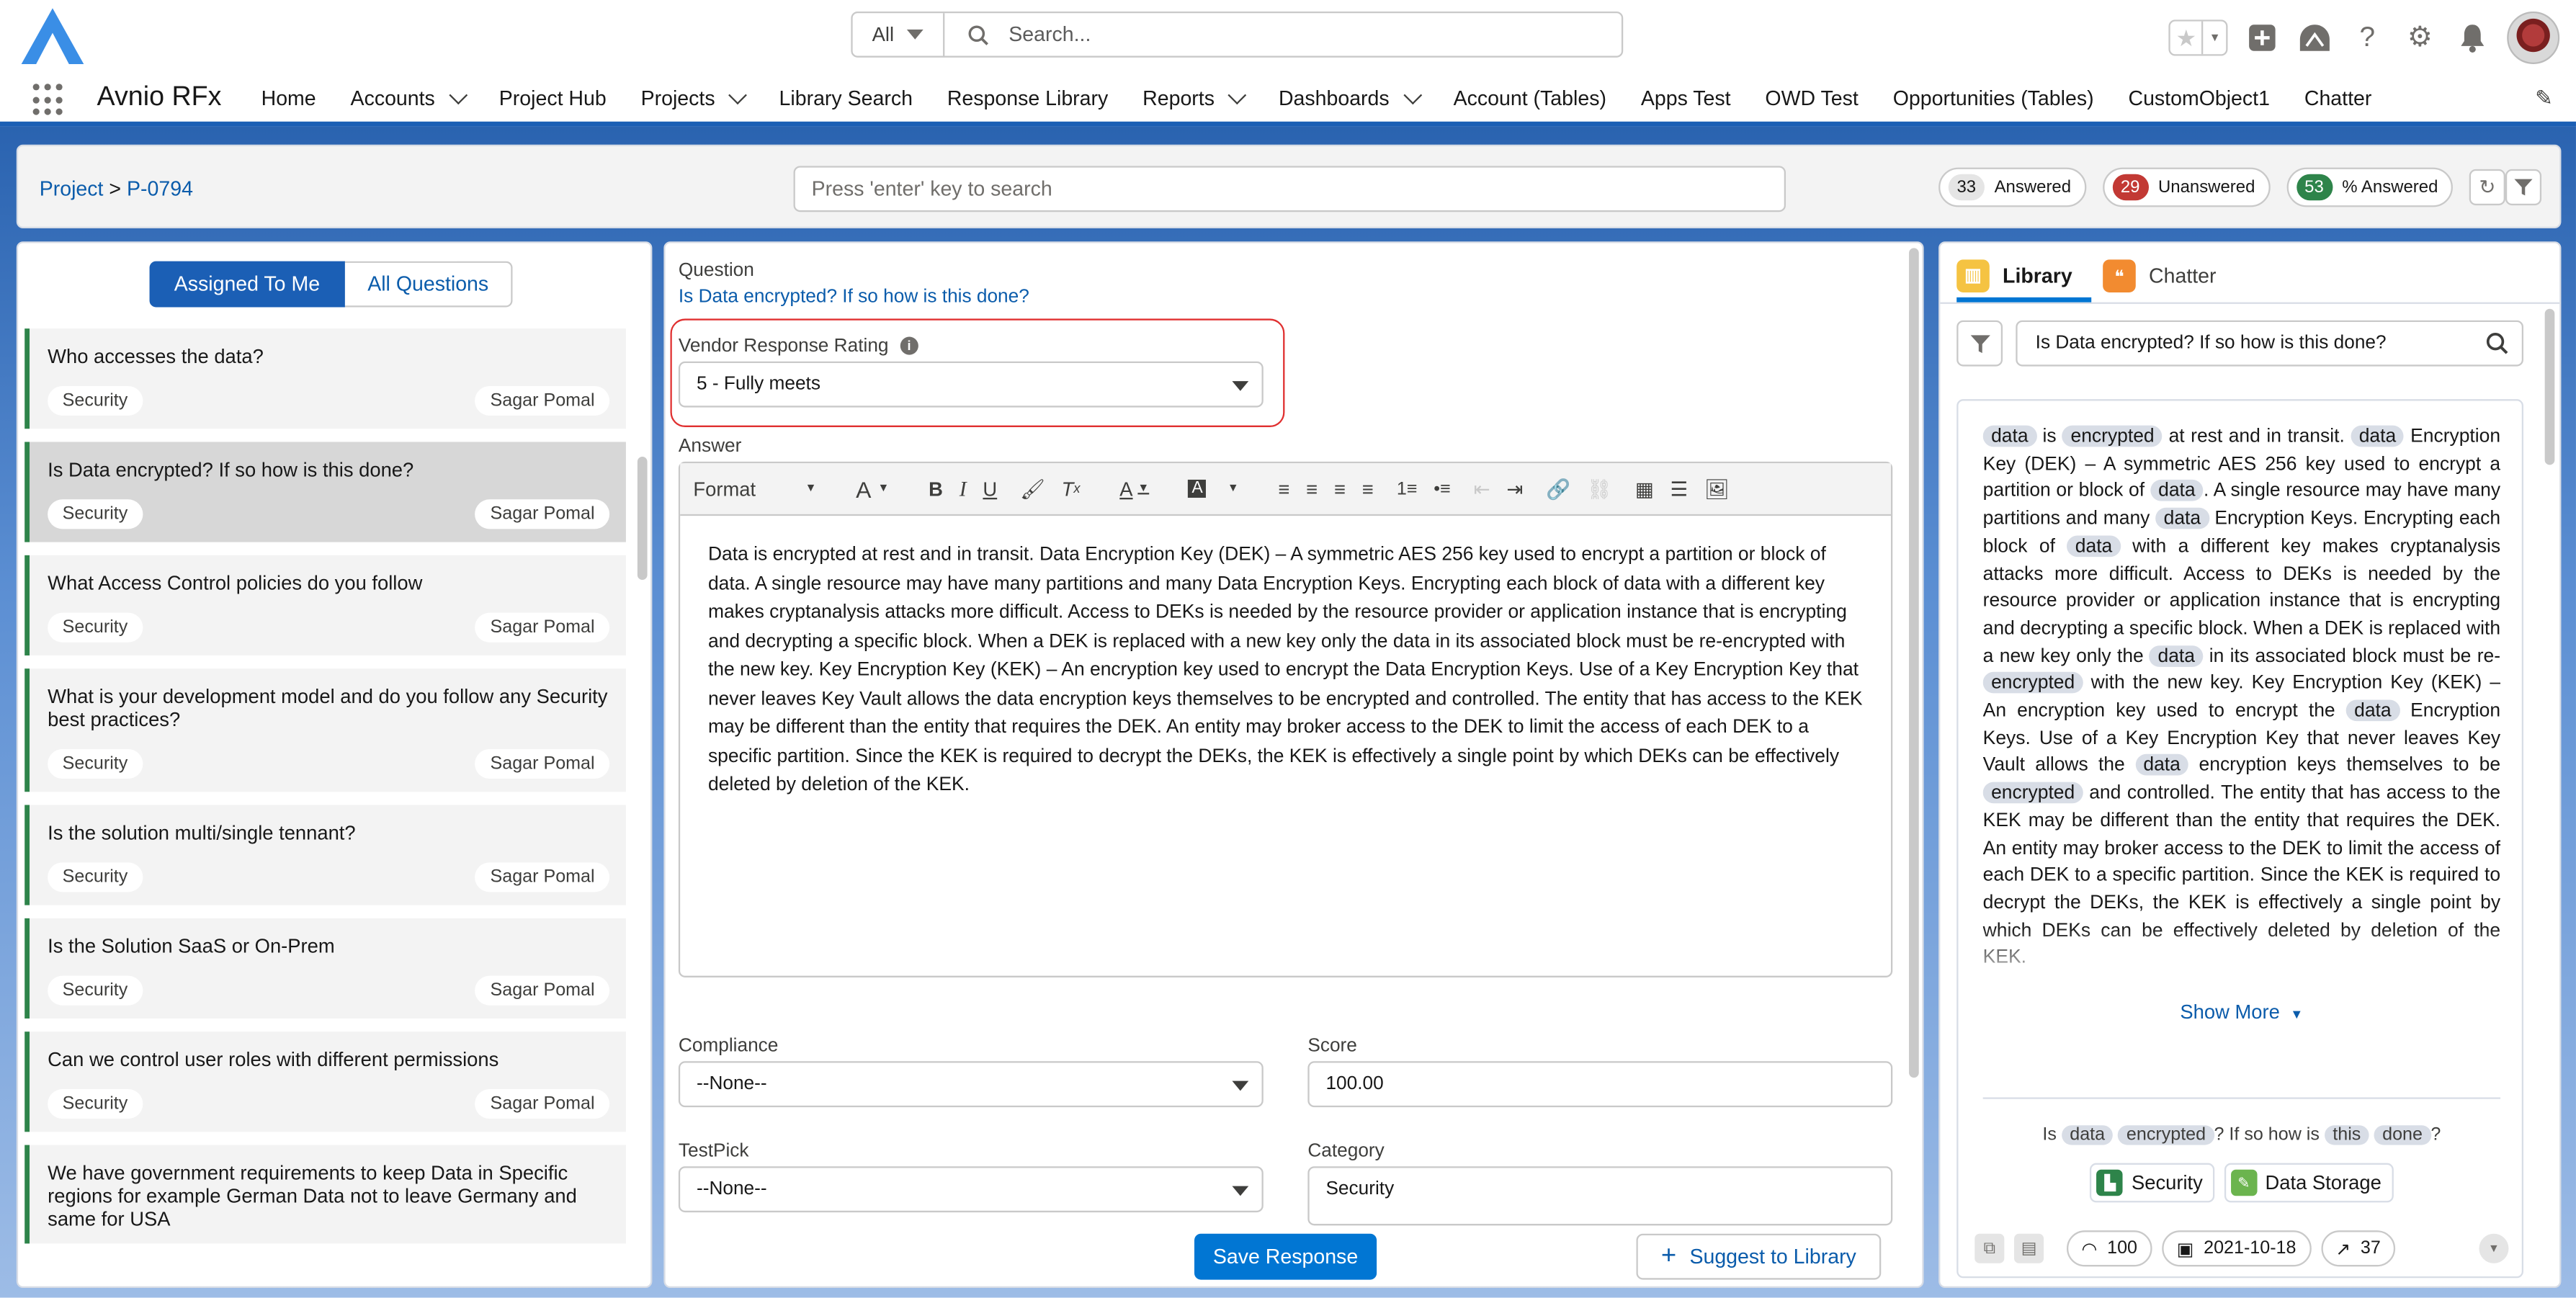 This screenshot has height=1298, width=2576. Describe the element at coordinates (1990, 1248) in the screenshot. I see `copy-icon: ⧉` at that location.